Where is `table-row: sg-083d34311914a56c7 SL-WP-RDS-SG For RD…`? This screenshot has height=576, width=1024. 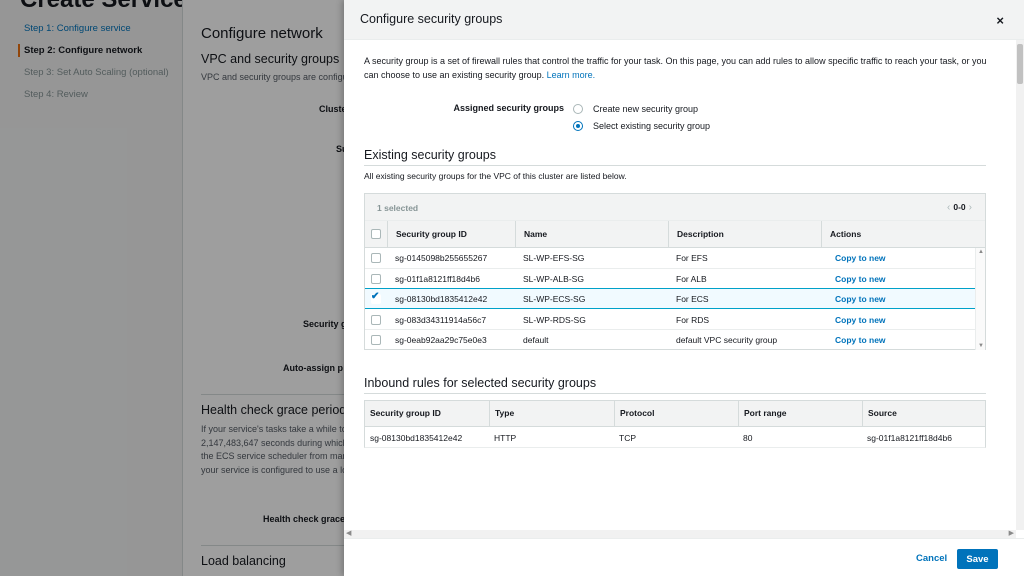 table-row: sg-083d34311914a56c7 SL-WP-RDS-SG For RD… is located at coordinates (670, 320).